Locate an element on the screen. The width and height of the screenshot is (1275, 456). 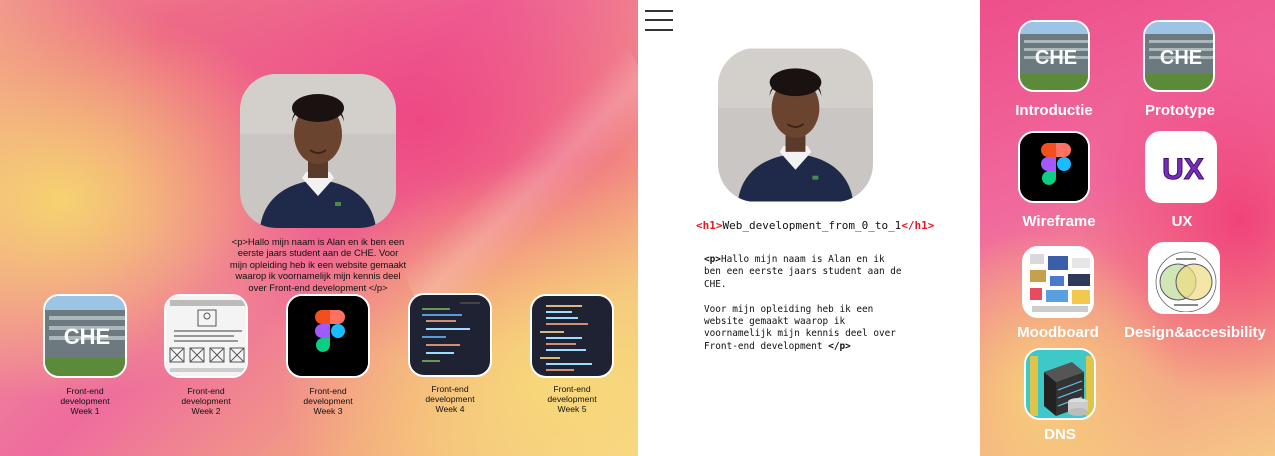
code-editor-icon is located at coordinates (450, 335).